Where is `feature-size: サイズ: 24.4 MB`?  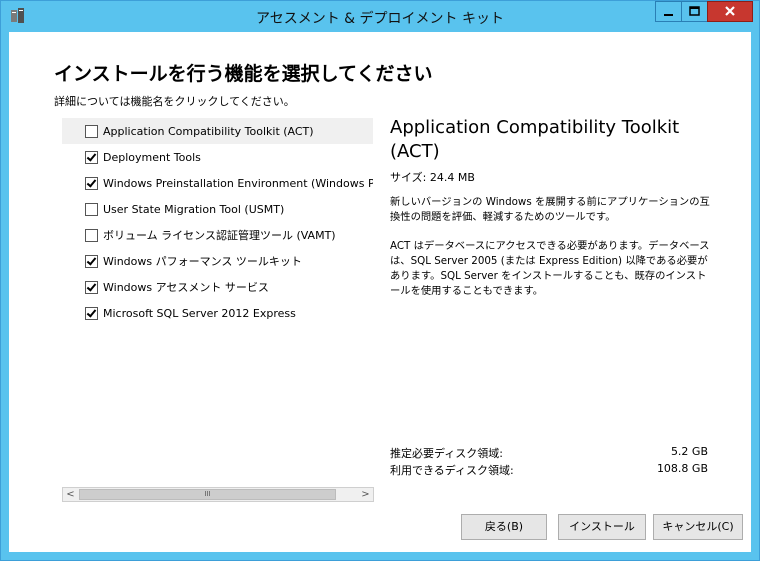
feature-size: サイズ: 24.4 MB is located at coordinates (432, 177).